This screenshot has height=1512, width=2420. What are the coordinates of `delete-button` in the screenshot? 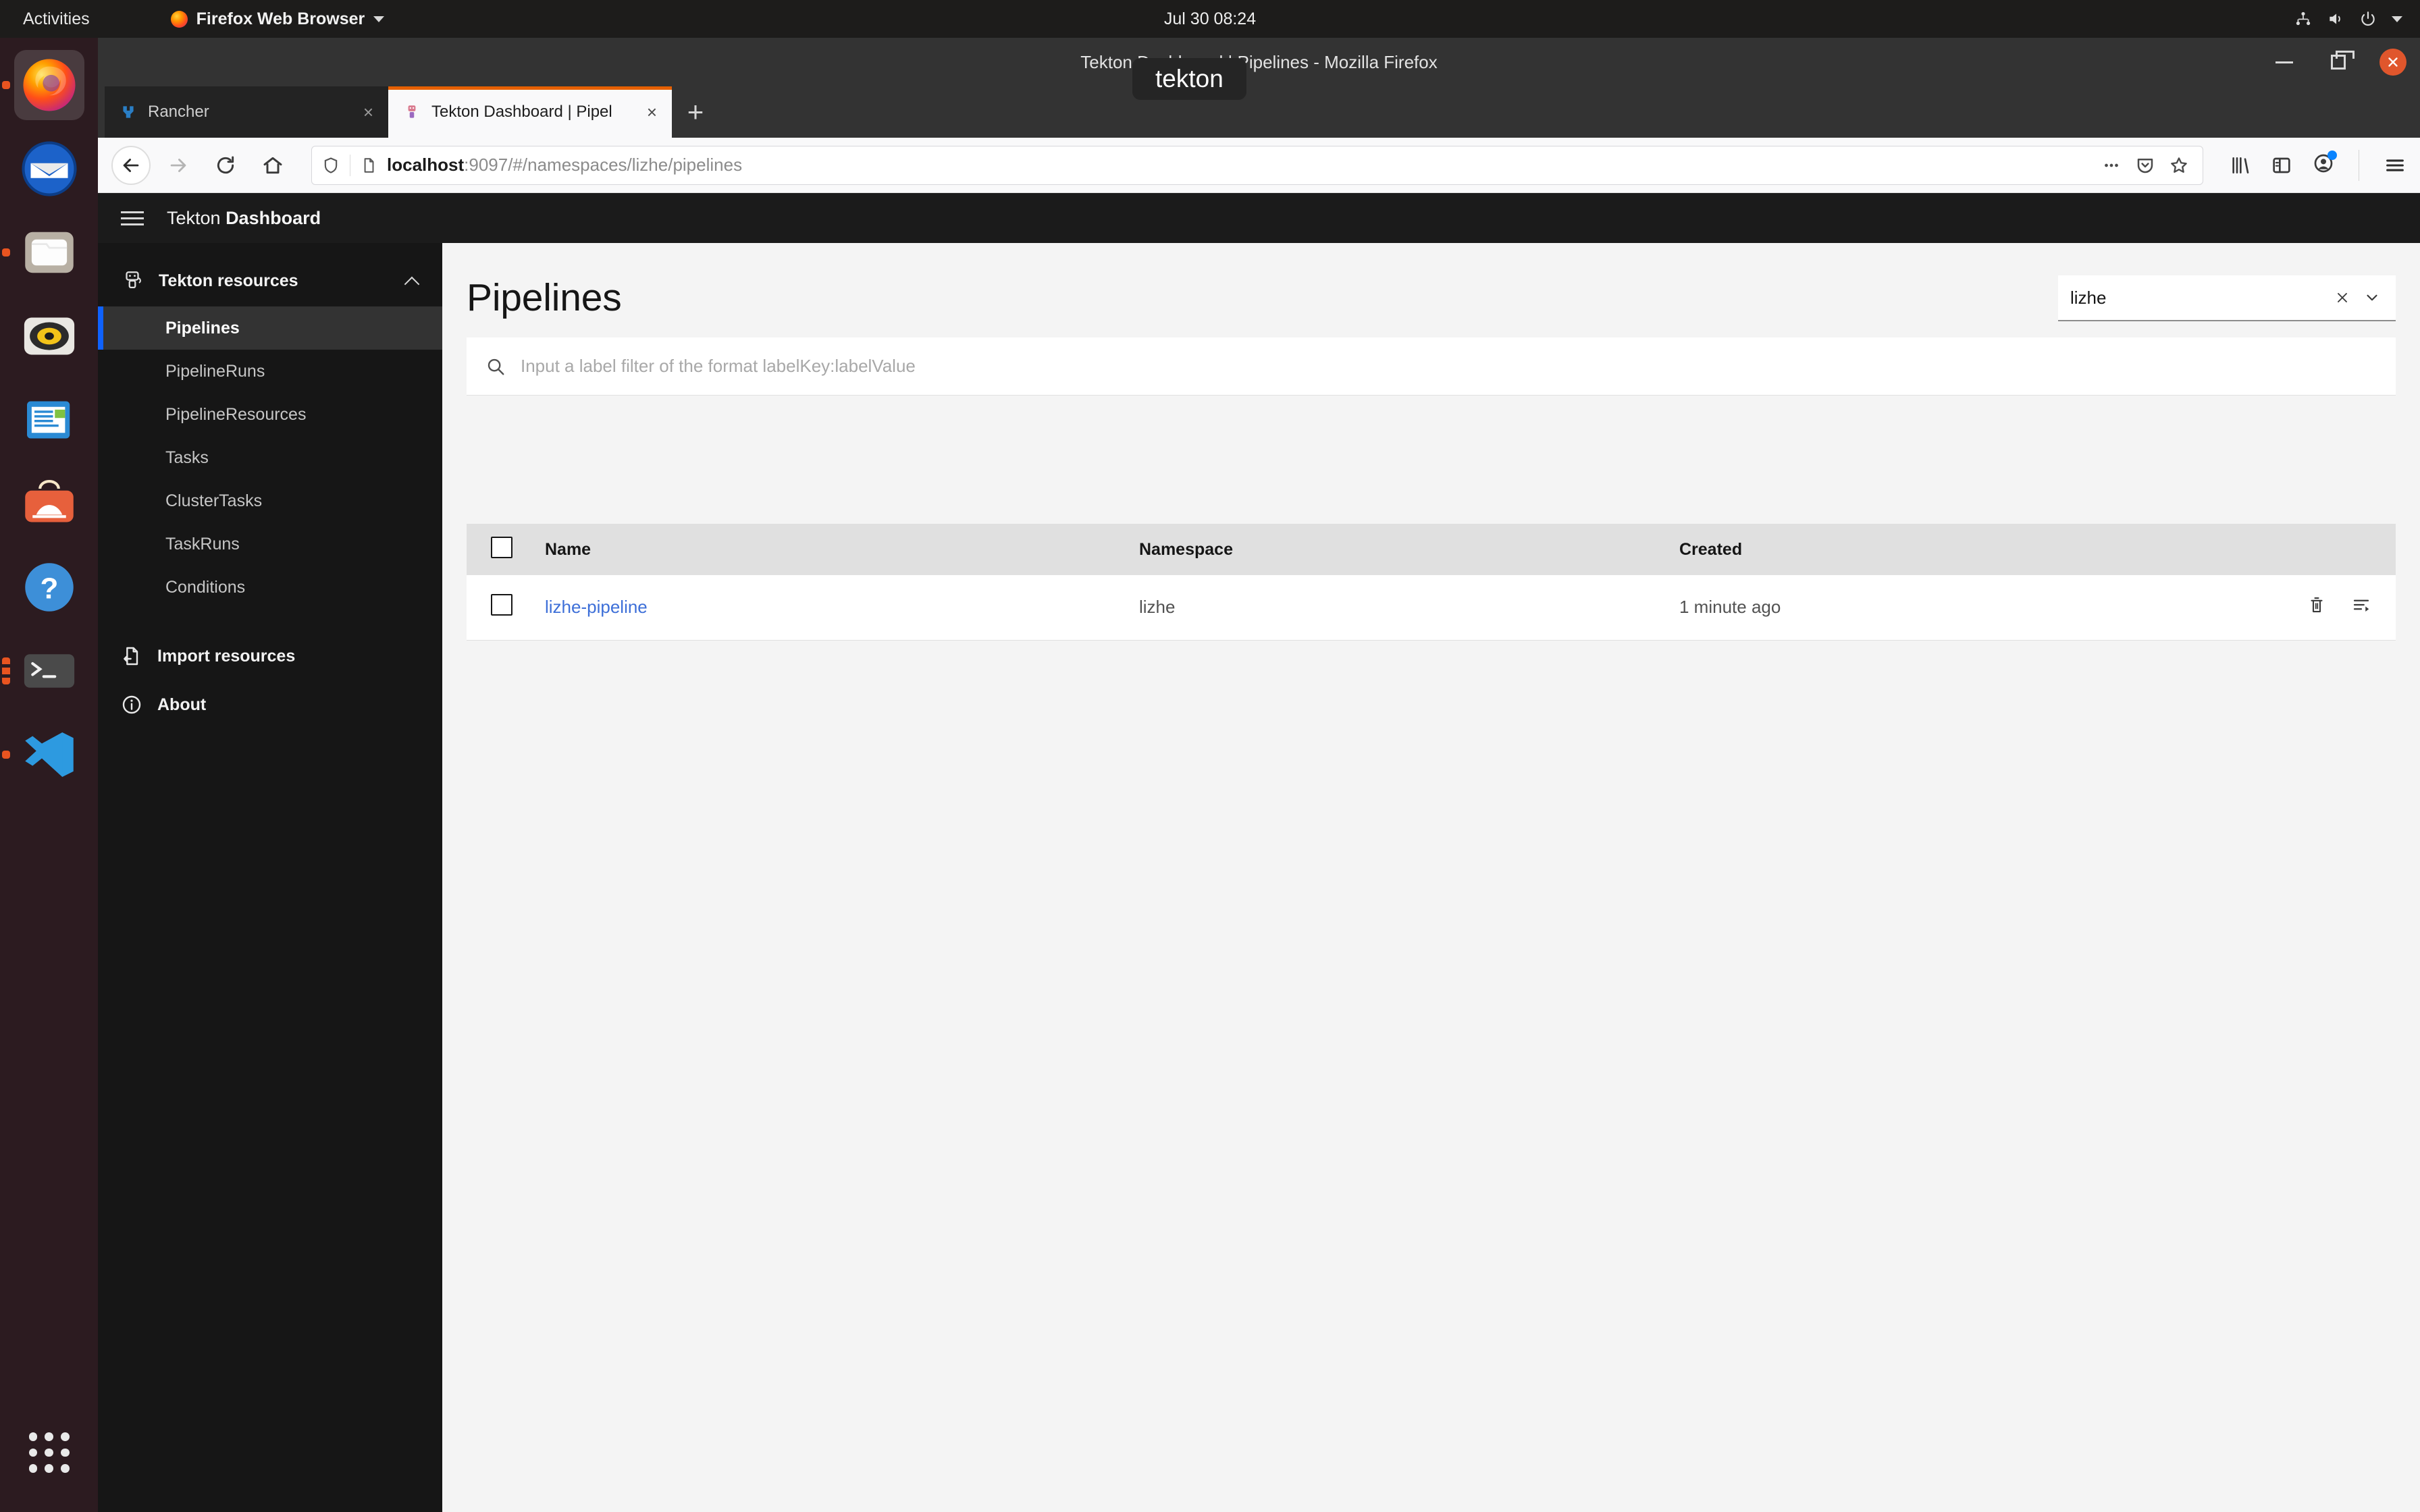 It's located at (2317, 607).